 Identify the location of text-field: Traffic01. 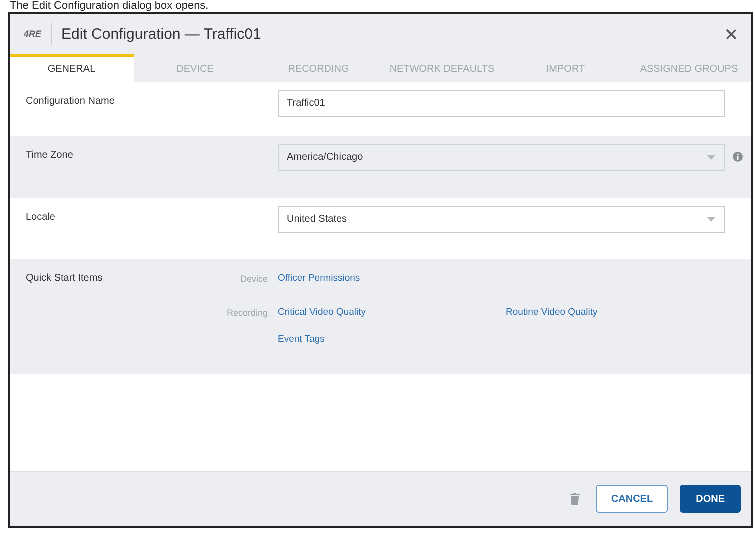
(501, 103).